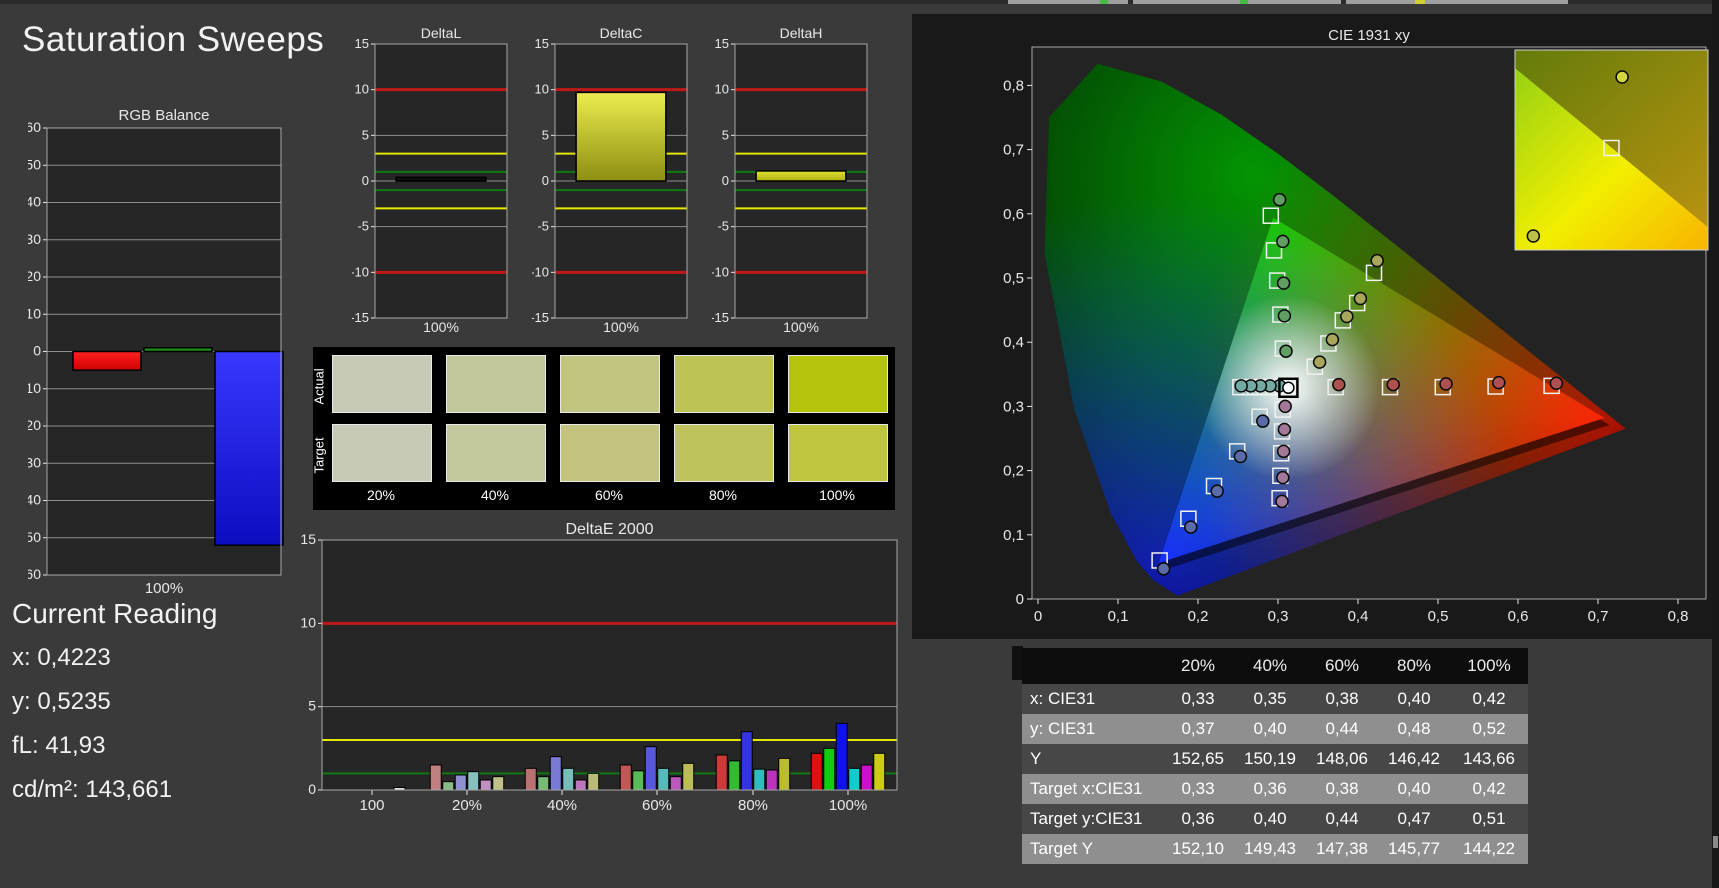  I want to click on svg-text: 0,6, so click(1518, 616).